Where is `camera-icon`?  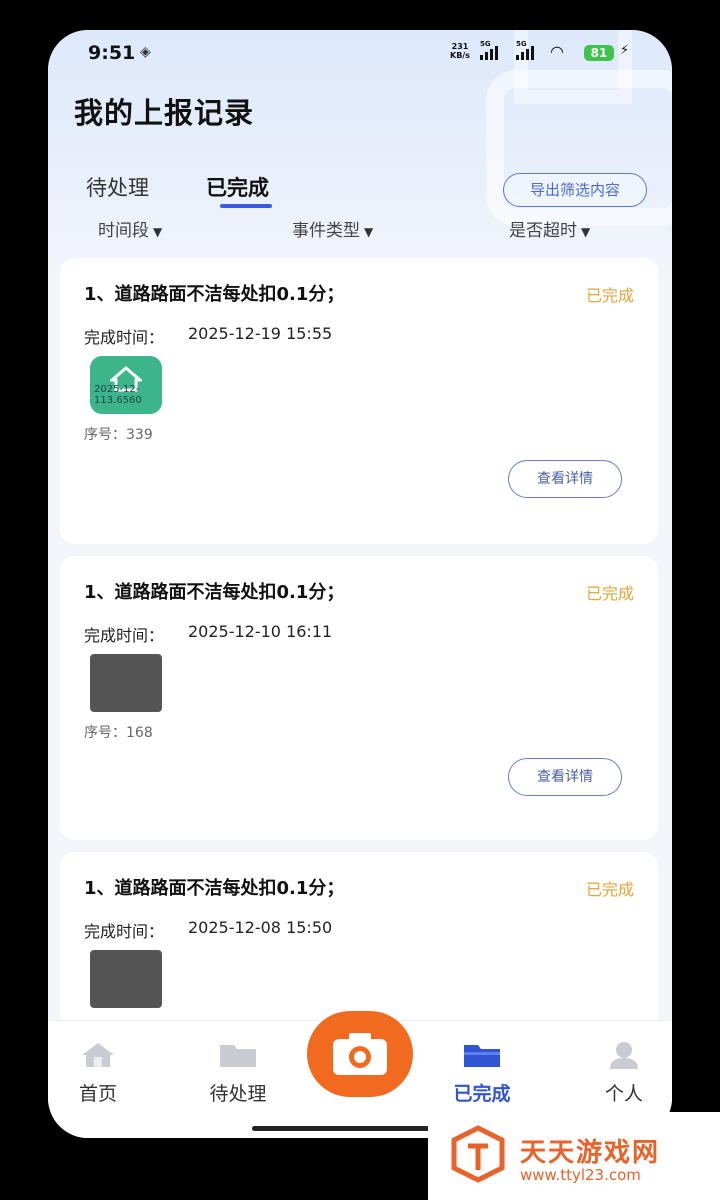
camera-icon is located at coordinates (360, 1054).